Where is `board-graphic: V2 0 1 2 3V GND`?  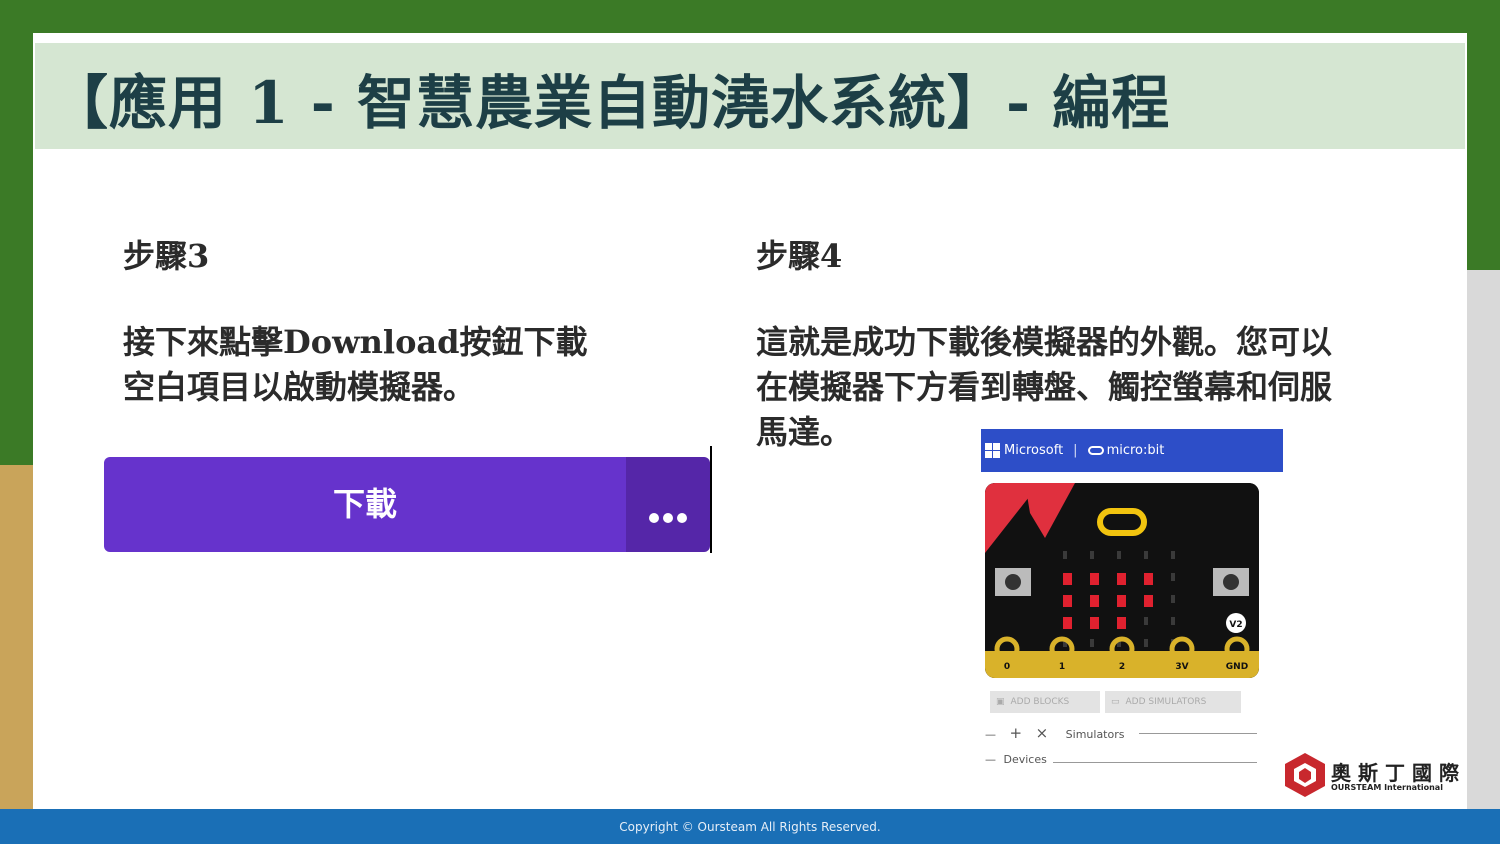 board-graphic: V2 0 1 2 3V GND is located at coordinates (1122, 580).